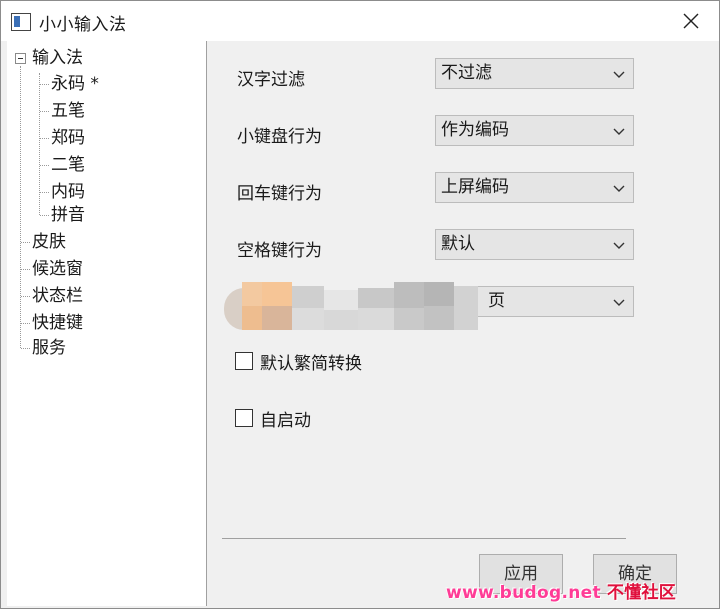 This screenshot has height=609, width=720. What do you see at coordinates (466, 73) in the screenshot?
I see `select-value: 不过滤` at bounding box center [466, 73].